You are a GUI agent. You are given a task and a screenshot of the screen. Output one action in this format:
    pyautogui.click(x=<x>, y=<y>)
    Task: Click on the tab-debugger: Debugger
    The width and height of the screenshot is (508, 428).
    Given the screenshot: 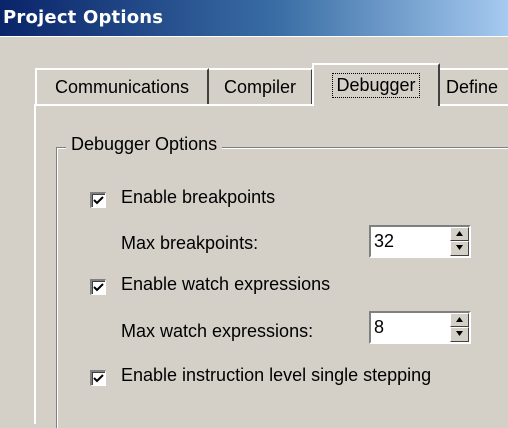 What is the action you would take?
    pyautogui.click(x=376, y=84)
    